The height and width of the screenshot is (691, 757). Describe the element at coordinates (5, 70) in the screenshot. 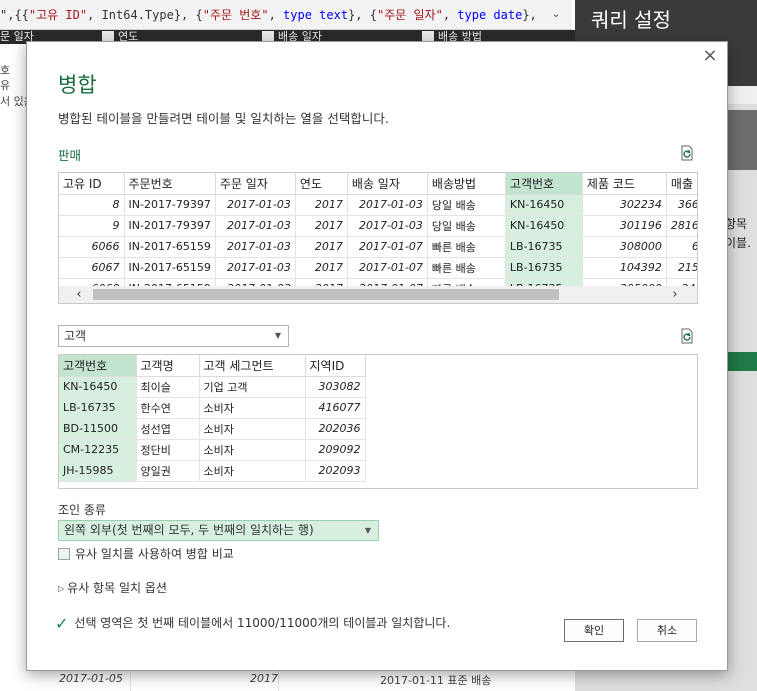

I see `grid-fragment: 호` at that location.